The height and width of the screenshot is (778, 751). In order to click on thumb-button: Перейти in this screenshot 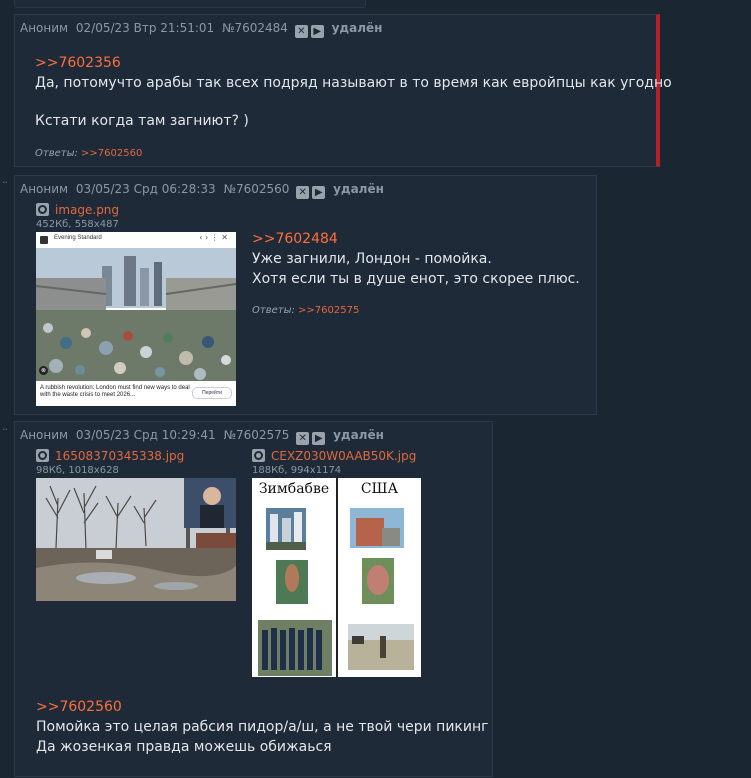, I will do `click(212, 393)`.